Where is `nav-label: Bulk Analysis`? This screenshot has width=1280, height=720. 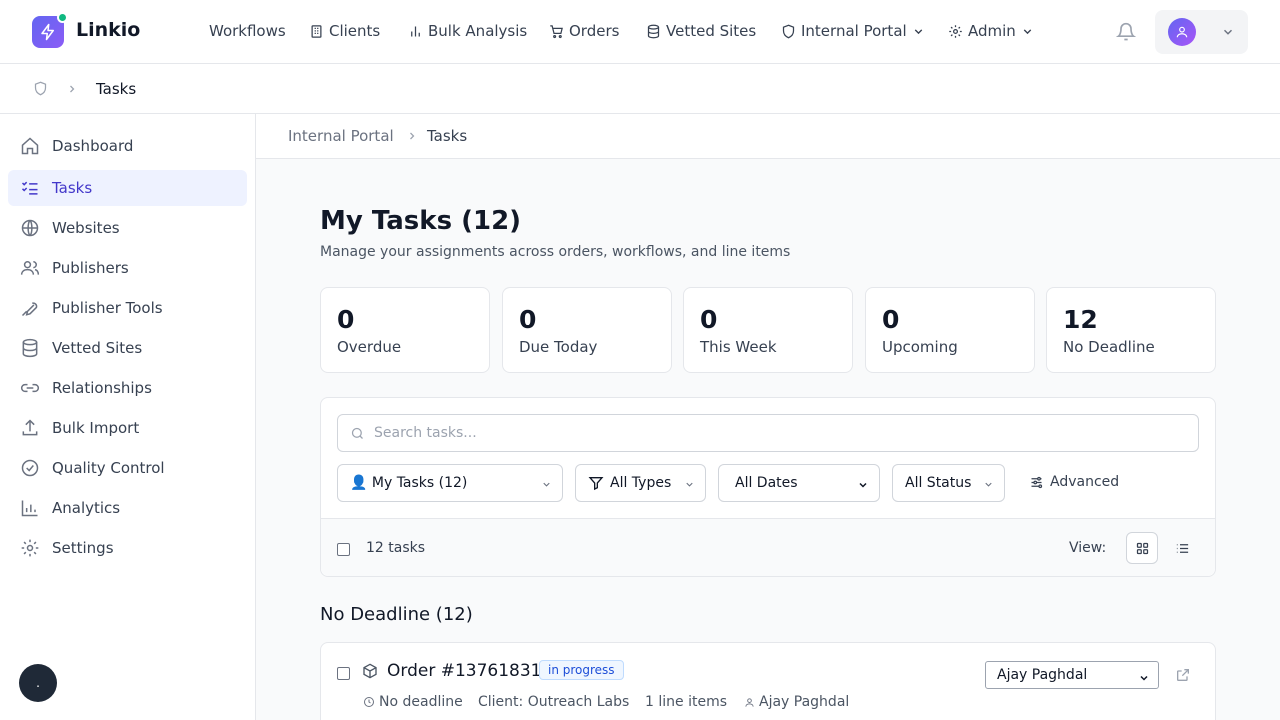
nav-label: Bulk Analysis is located at coordinates (478, 31).